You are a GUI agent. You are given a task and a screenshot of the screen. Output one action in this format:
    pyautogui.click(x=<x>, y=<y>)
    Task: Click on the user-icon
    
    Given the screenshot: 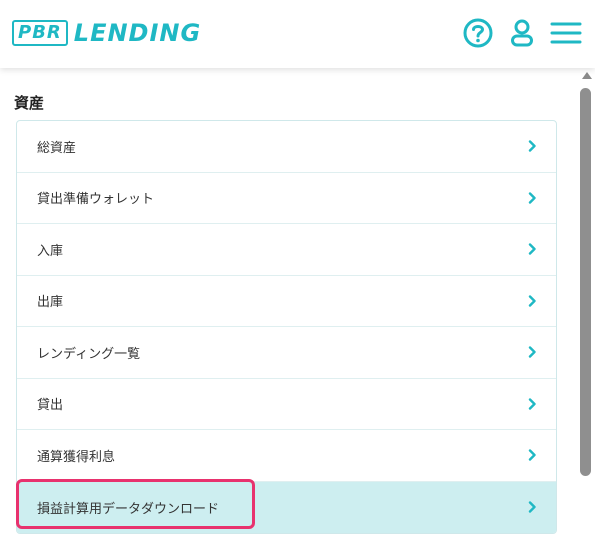 What is the action you would take?
    pyautogui.click(x=522, y=33)
    